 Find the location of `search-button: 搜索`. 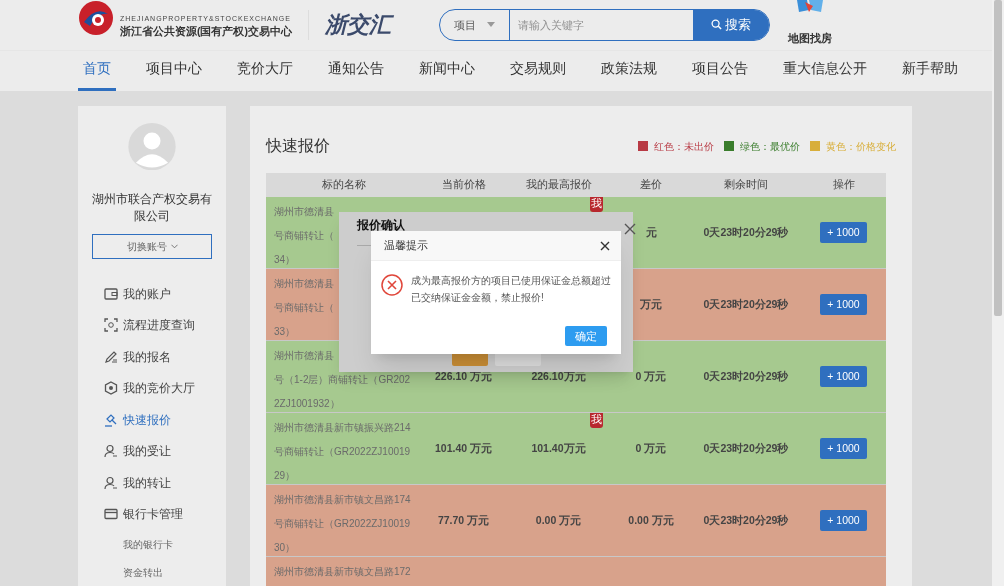

search-button: 搜索 is located at coordinates (731, 24).